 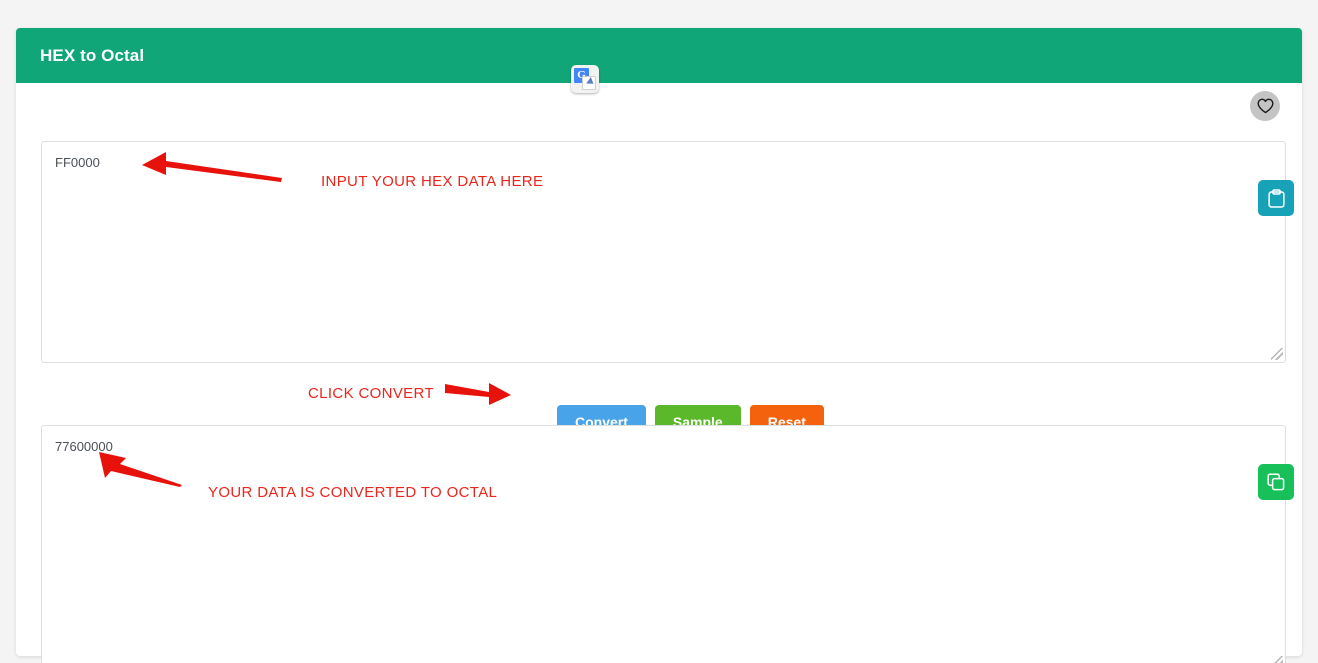 I want to click on copy-icon, so click(x=1276, y=482).